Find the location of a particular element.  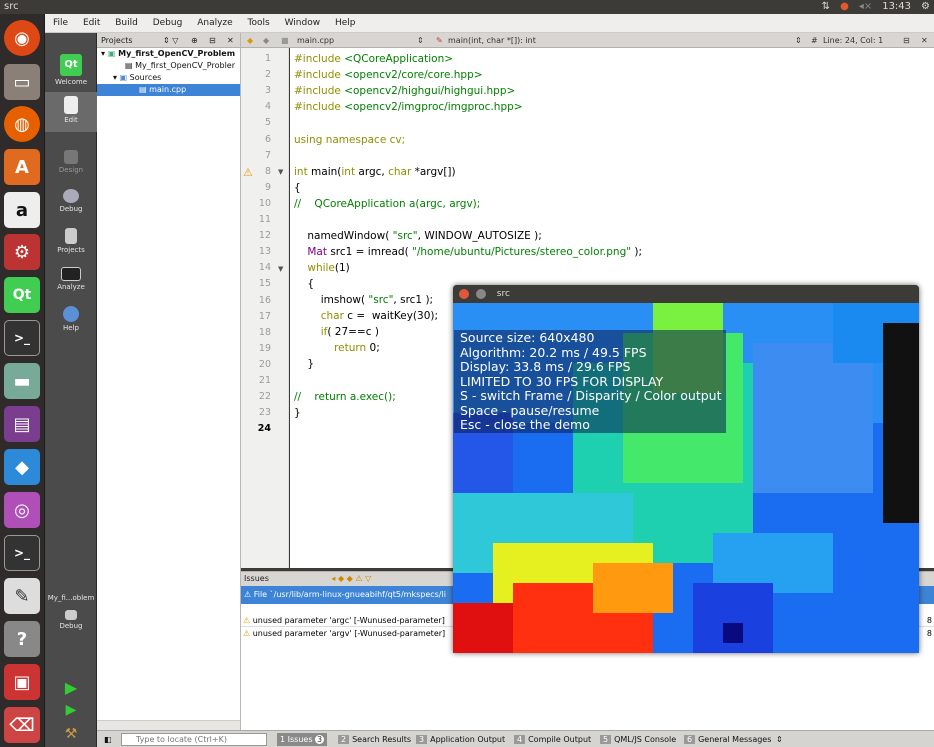

system-settings-icon: ⚙ is located at coordinates (22, 252).